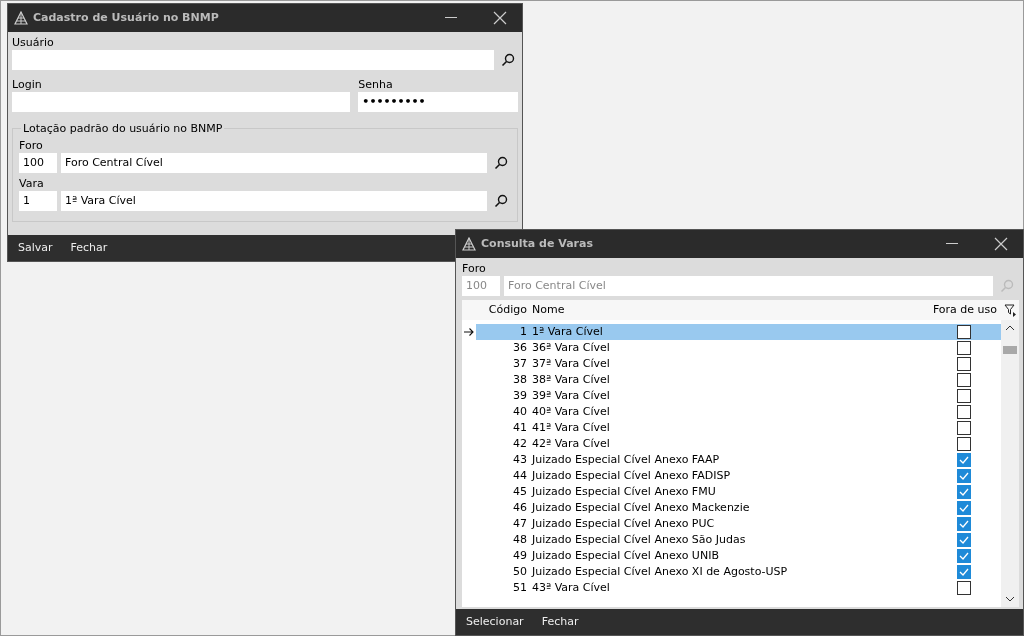 The height and width of the screenshot is (636, 1024). Describe the element at coordinates (571, 412) in the screenshot. I see `table-cell-text: 40ª Vara Cível` at that location.